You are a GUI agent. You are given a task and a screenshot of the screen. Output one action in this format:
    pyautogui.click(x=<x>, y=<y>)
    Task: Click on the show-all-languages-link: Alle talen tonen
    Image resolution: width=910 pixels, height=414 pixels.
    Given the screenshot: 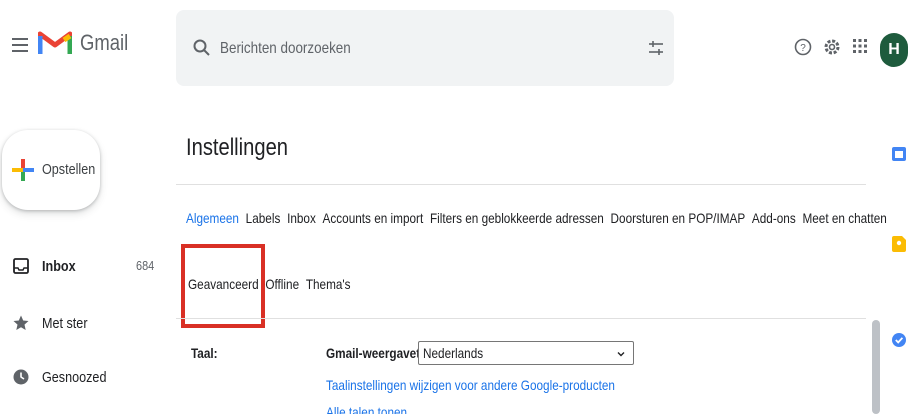 What is the action you would take?
    pyautogui.click(x=366, y=409)
    